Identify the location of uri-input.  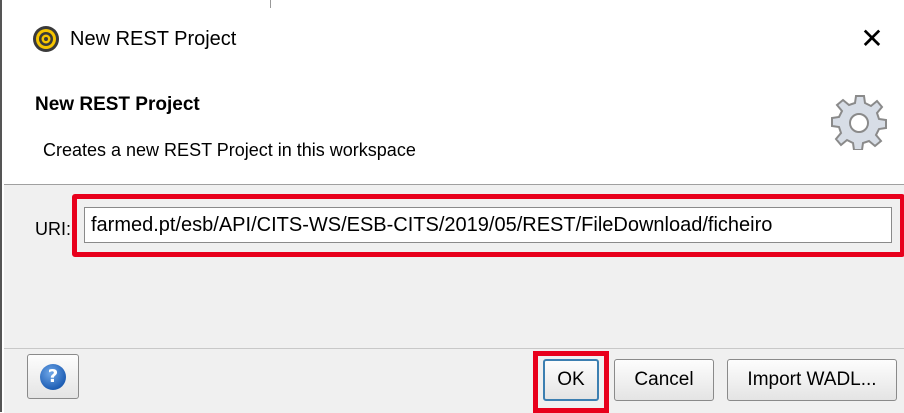
(488, 225).